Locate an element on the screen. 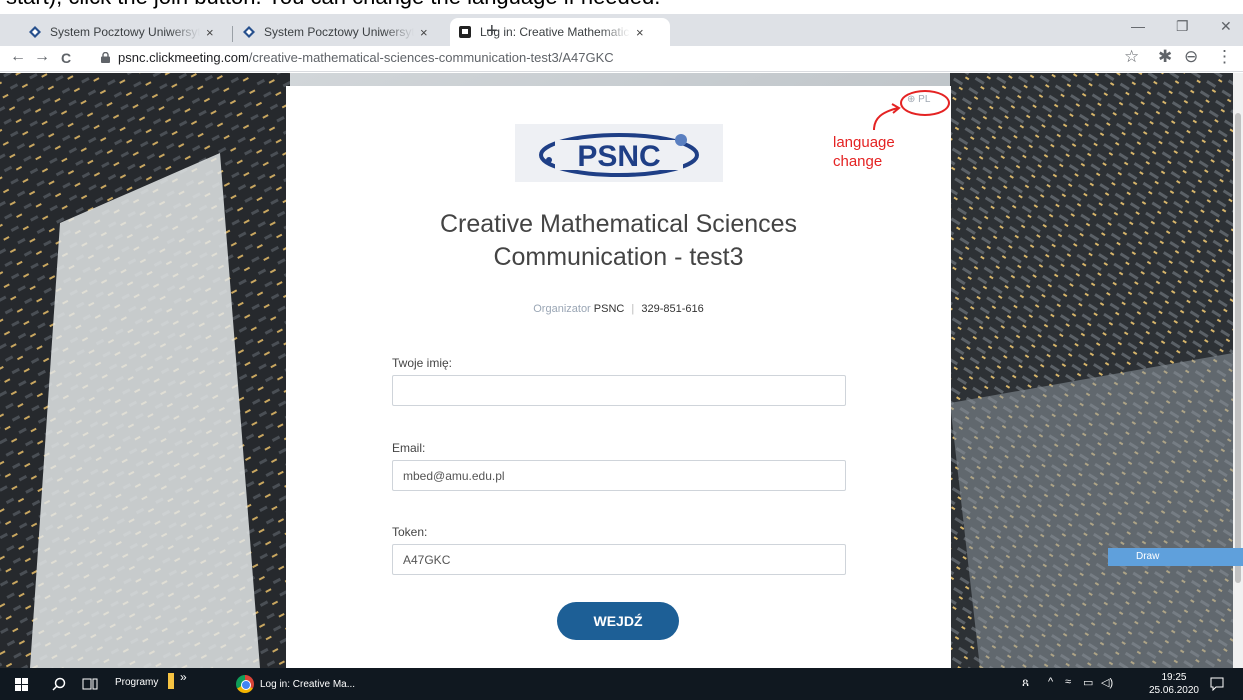 This screenshot has width=1243, height=700. organizer-name: PSNC is located at coordinates (609, 309).